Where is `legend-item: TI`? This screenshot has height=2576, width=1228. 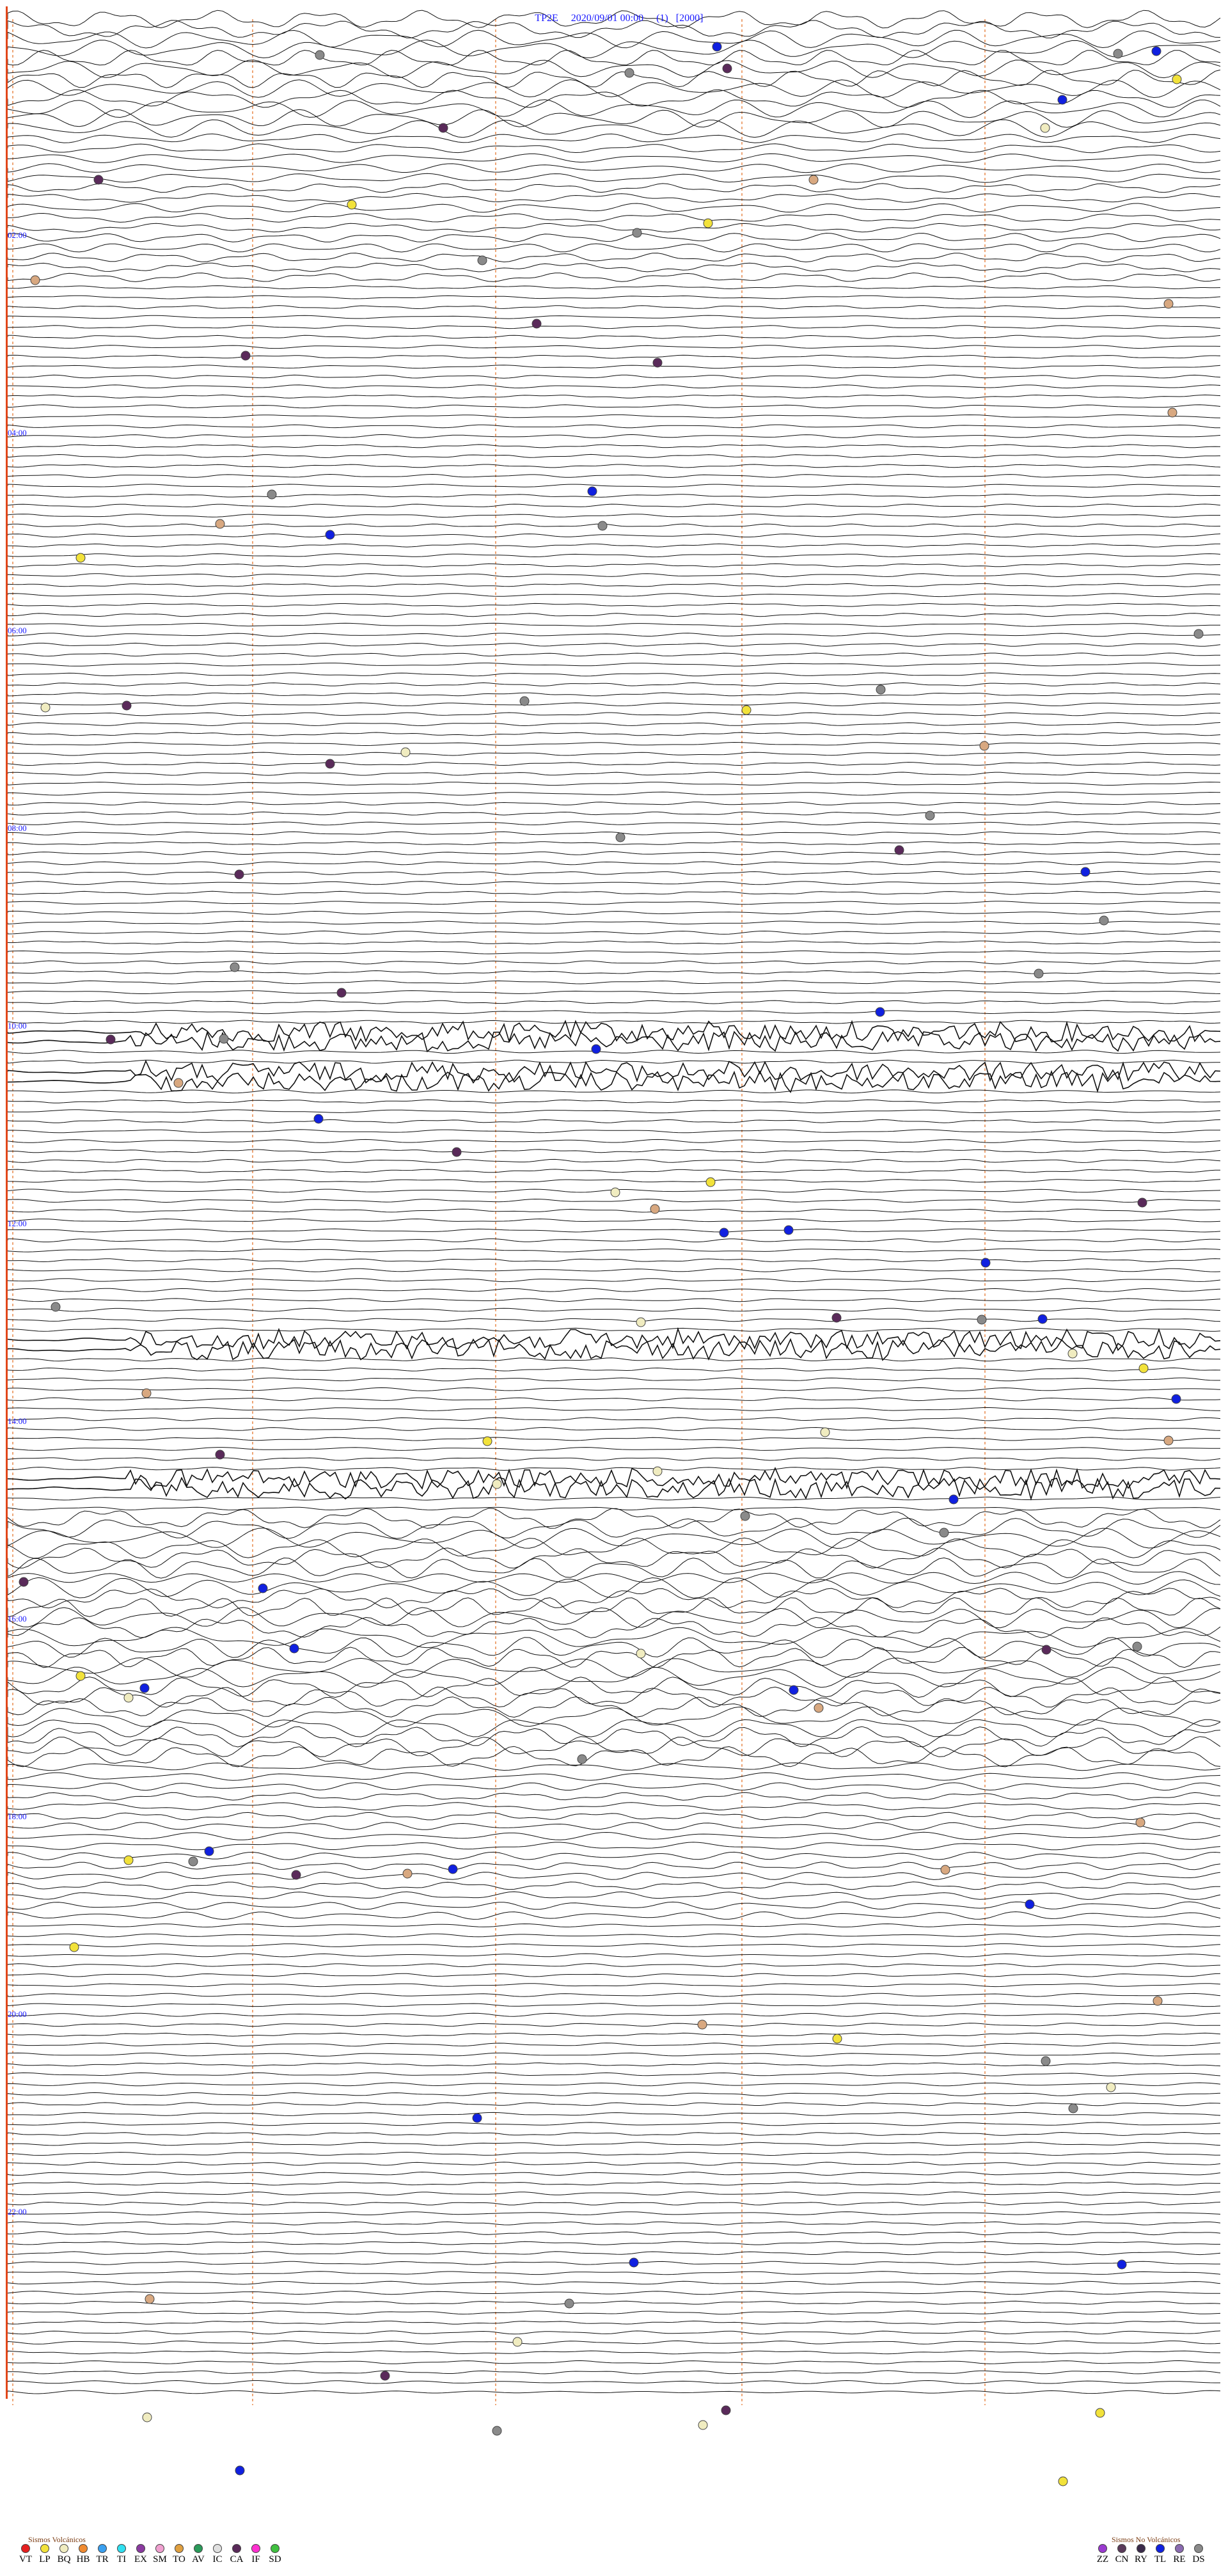 legend-item: TI is located at coordinates (121, 2554).